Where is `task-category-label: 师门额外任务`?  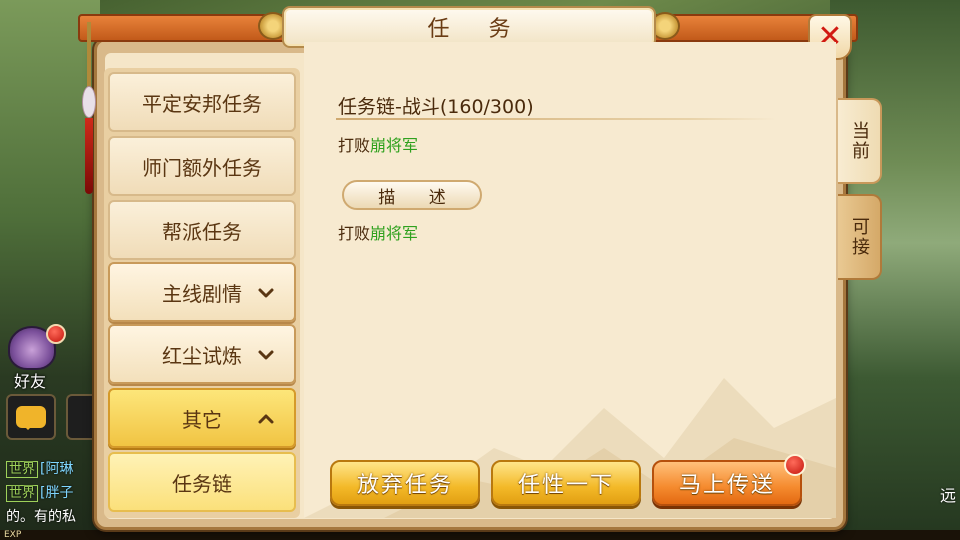 task-category-label: 师门额外任务 is located at coordinates (202, 167).